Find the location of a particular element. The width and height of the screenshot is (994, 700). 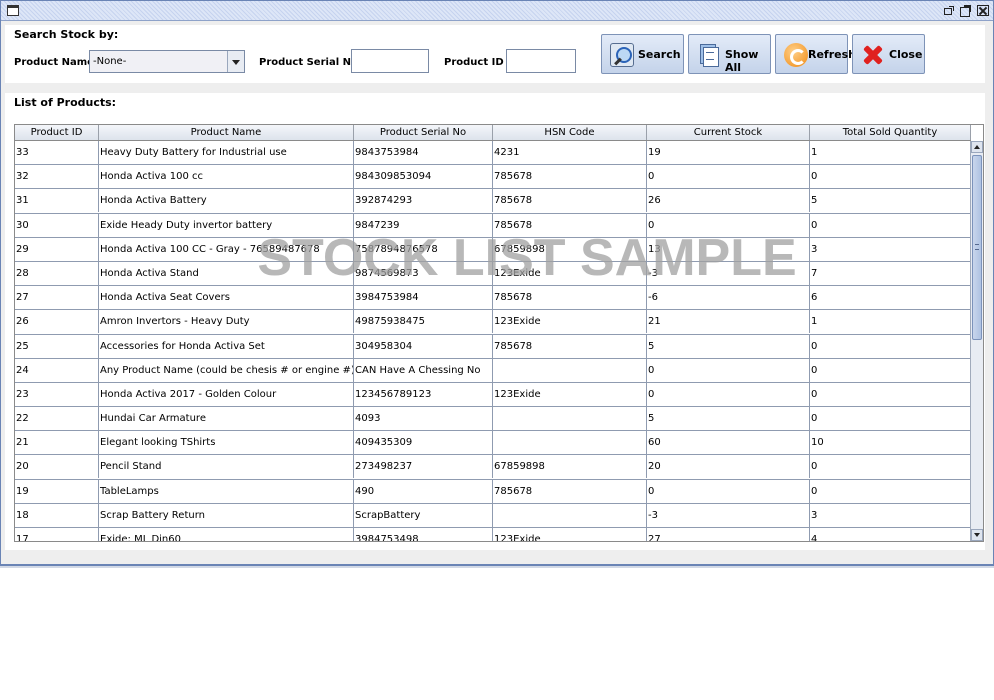

cell-col-product-id: 27 is located at coordinates (57, 298).